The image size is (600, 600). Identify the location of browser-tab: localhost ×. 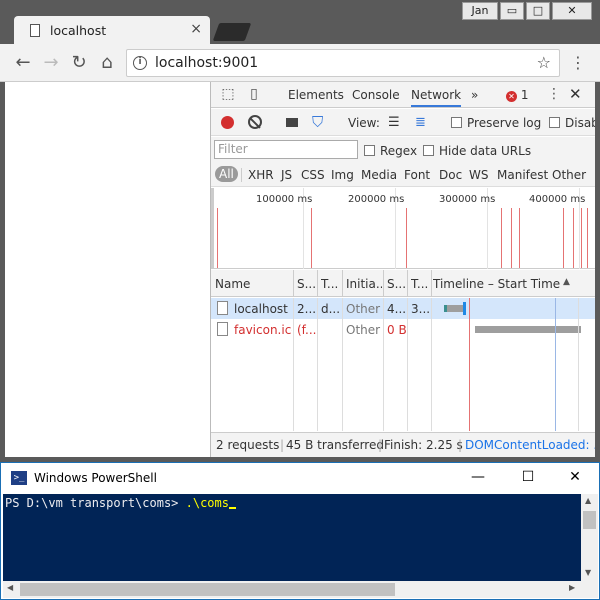
(112, 31).